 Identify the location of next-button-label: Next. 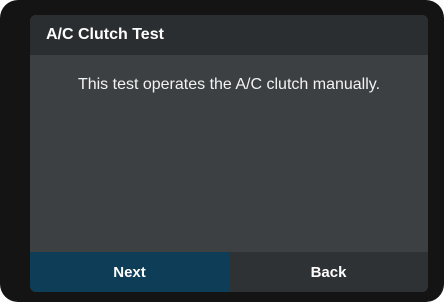
(129, 272).